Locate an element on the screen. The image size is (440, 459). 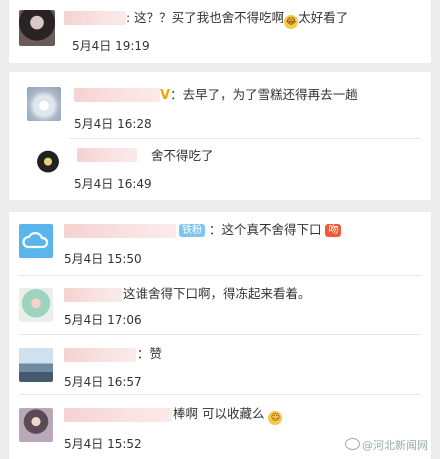
verified-v-icon: V is located at coordinates (165, 95).